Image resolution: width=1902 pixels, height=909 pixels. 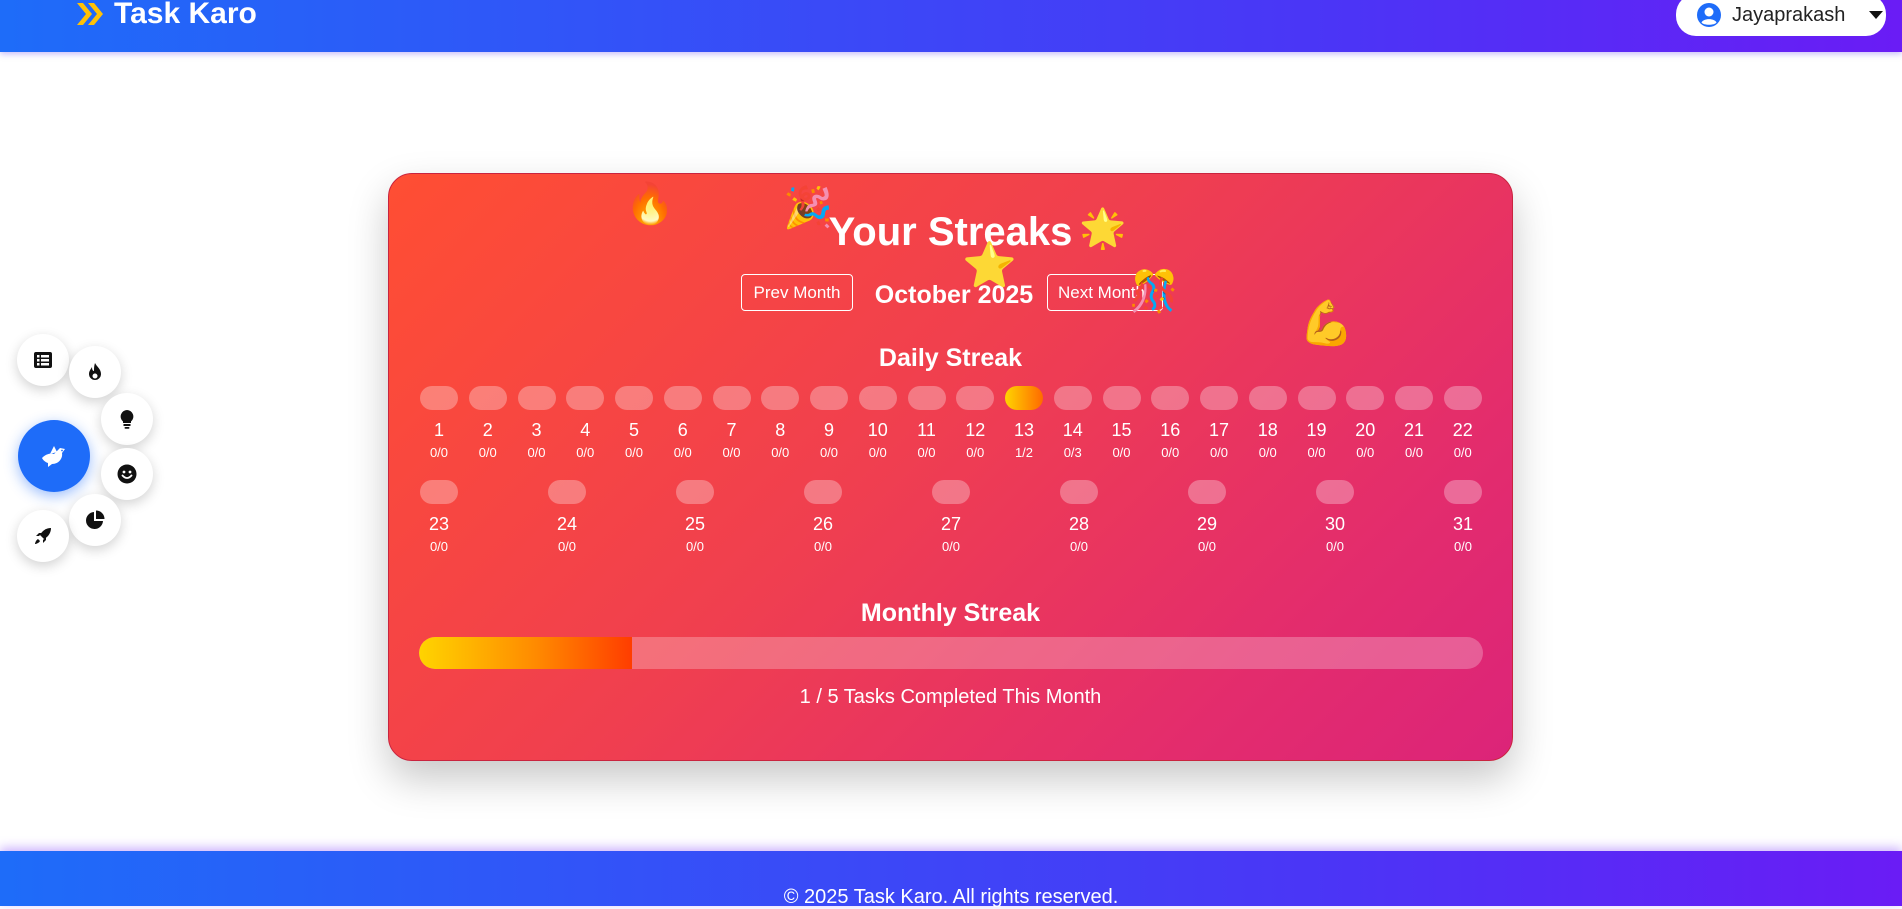 I want to click on smile-icon, so click(x=127, y=474).